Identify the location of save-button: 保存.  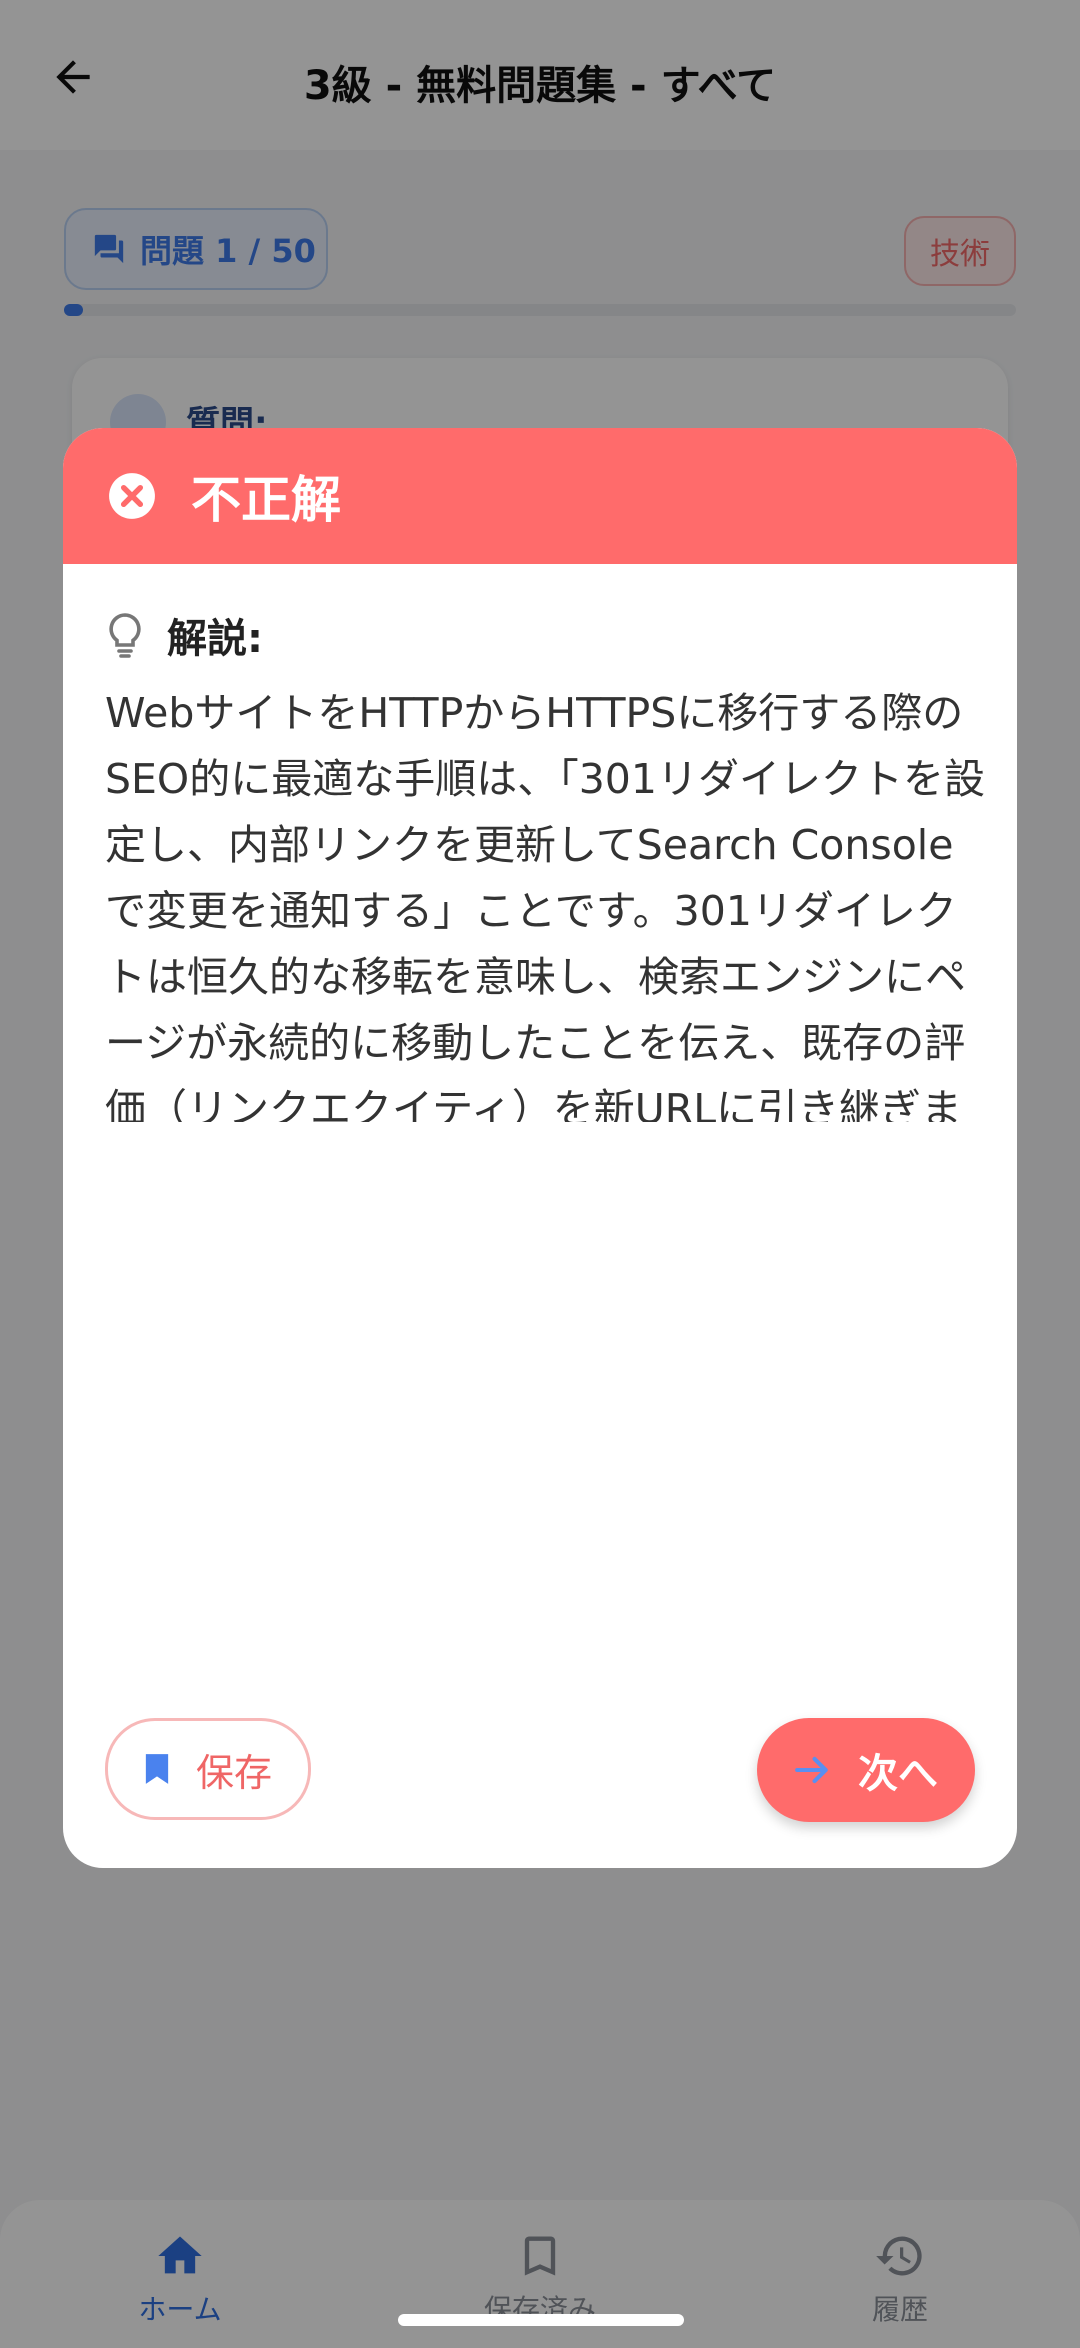
(208, 1769).